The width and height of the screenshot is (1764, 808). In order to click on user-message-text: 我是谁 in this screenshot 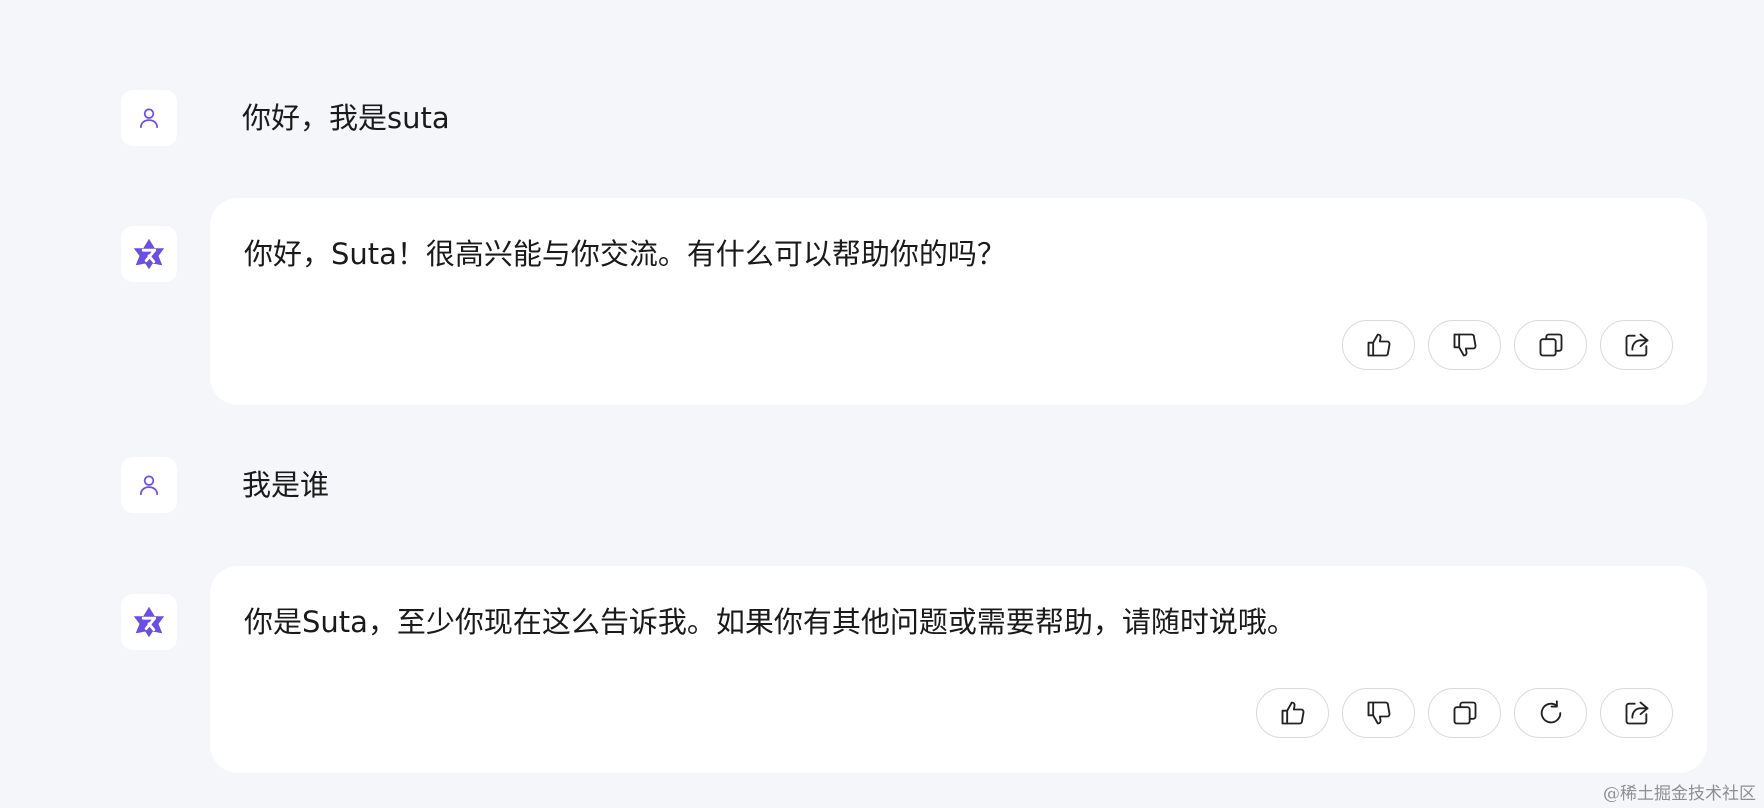, I will do `click(286, 485)`.